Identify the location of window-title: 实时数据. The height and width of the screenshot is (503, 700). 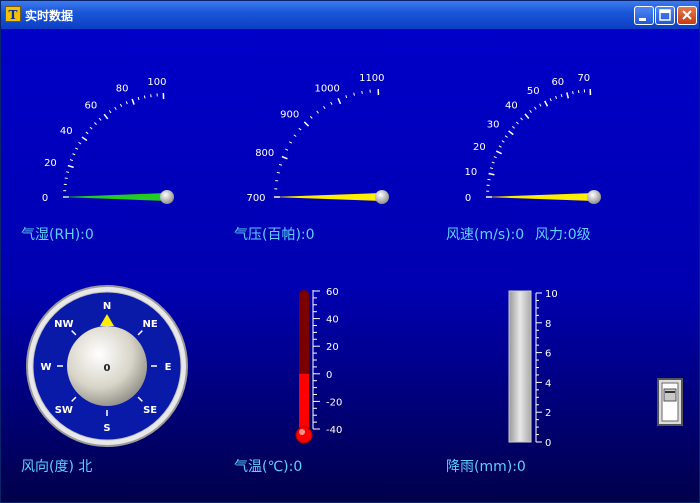
(49, 16).